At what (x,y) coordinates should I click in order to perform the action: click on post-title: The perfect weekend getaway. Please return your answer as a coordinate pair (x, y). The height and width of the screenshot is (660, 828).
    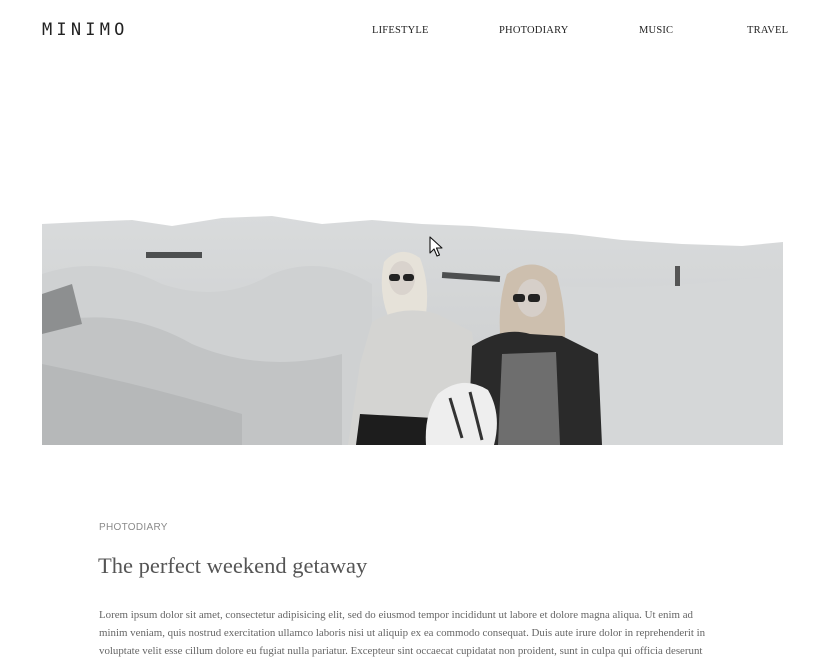
    Looking at the image, I should click on (232, 566).